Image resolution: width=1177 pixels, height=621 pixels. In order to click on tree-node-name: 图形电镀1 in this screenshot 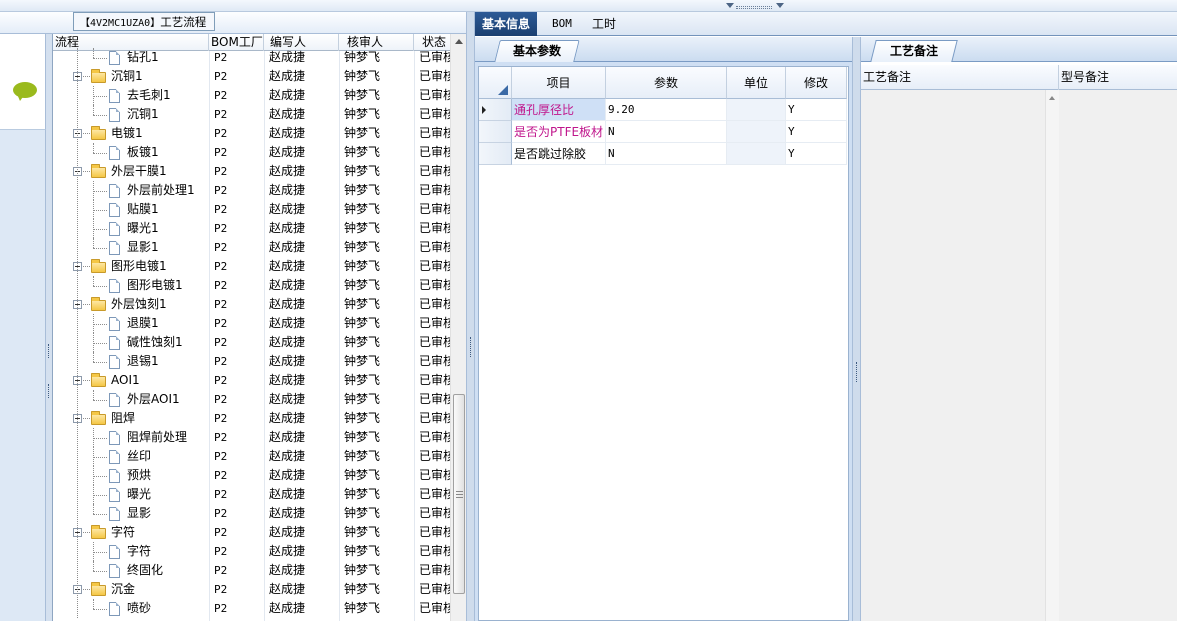, I will do `click(168, 285)`.